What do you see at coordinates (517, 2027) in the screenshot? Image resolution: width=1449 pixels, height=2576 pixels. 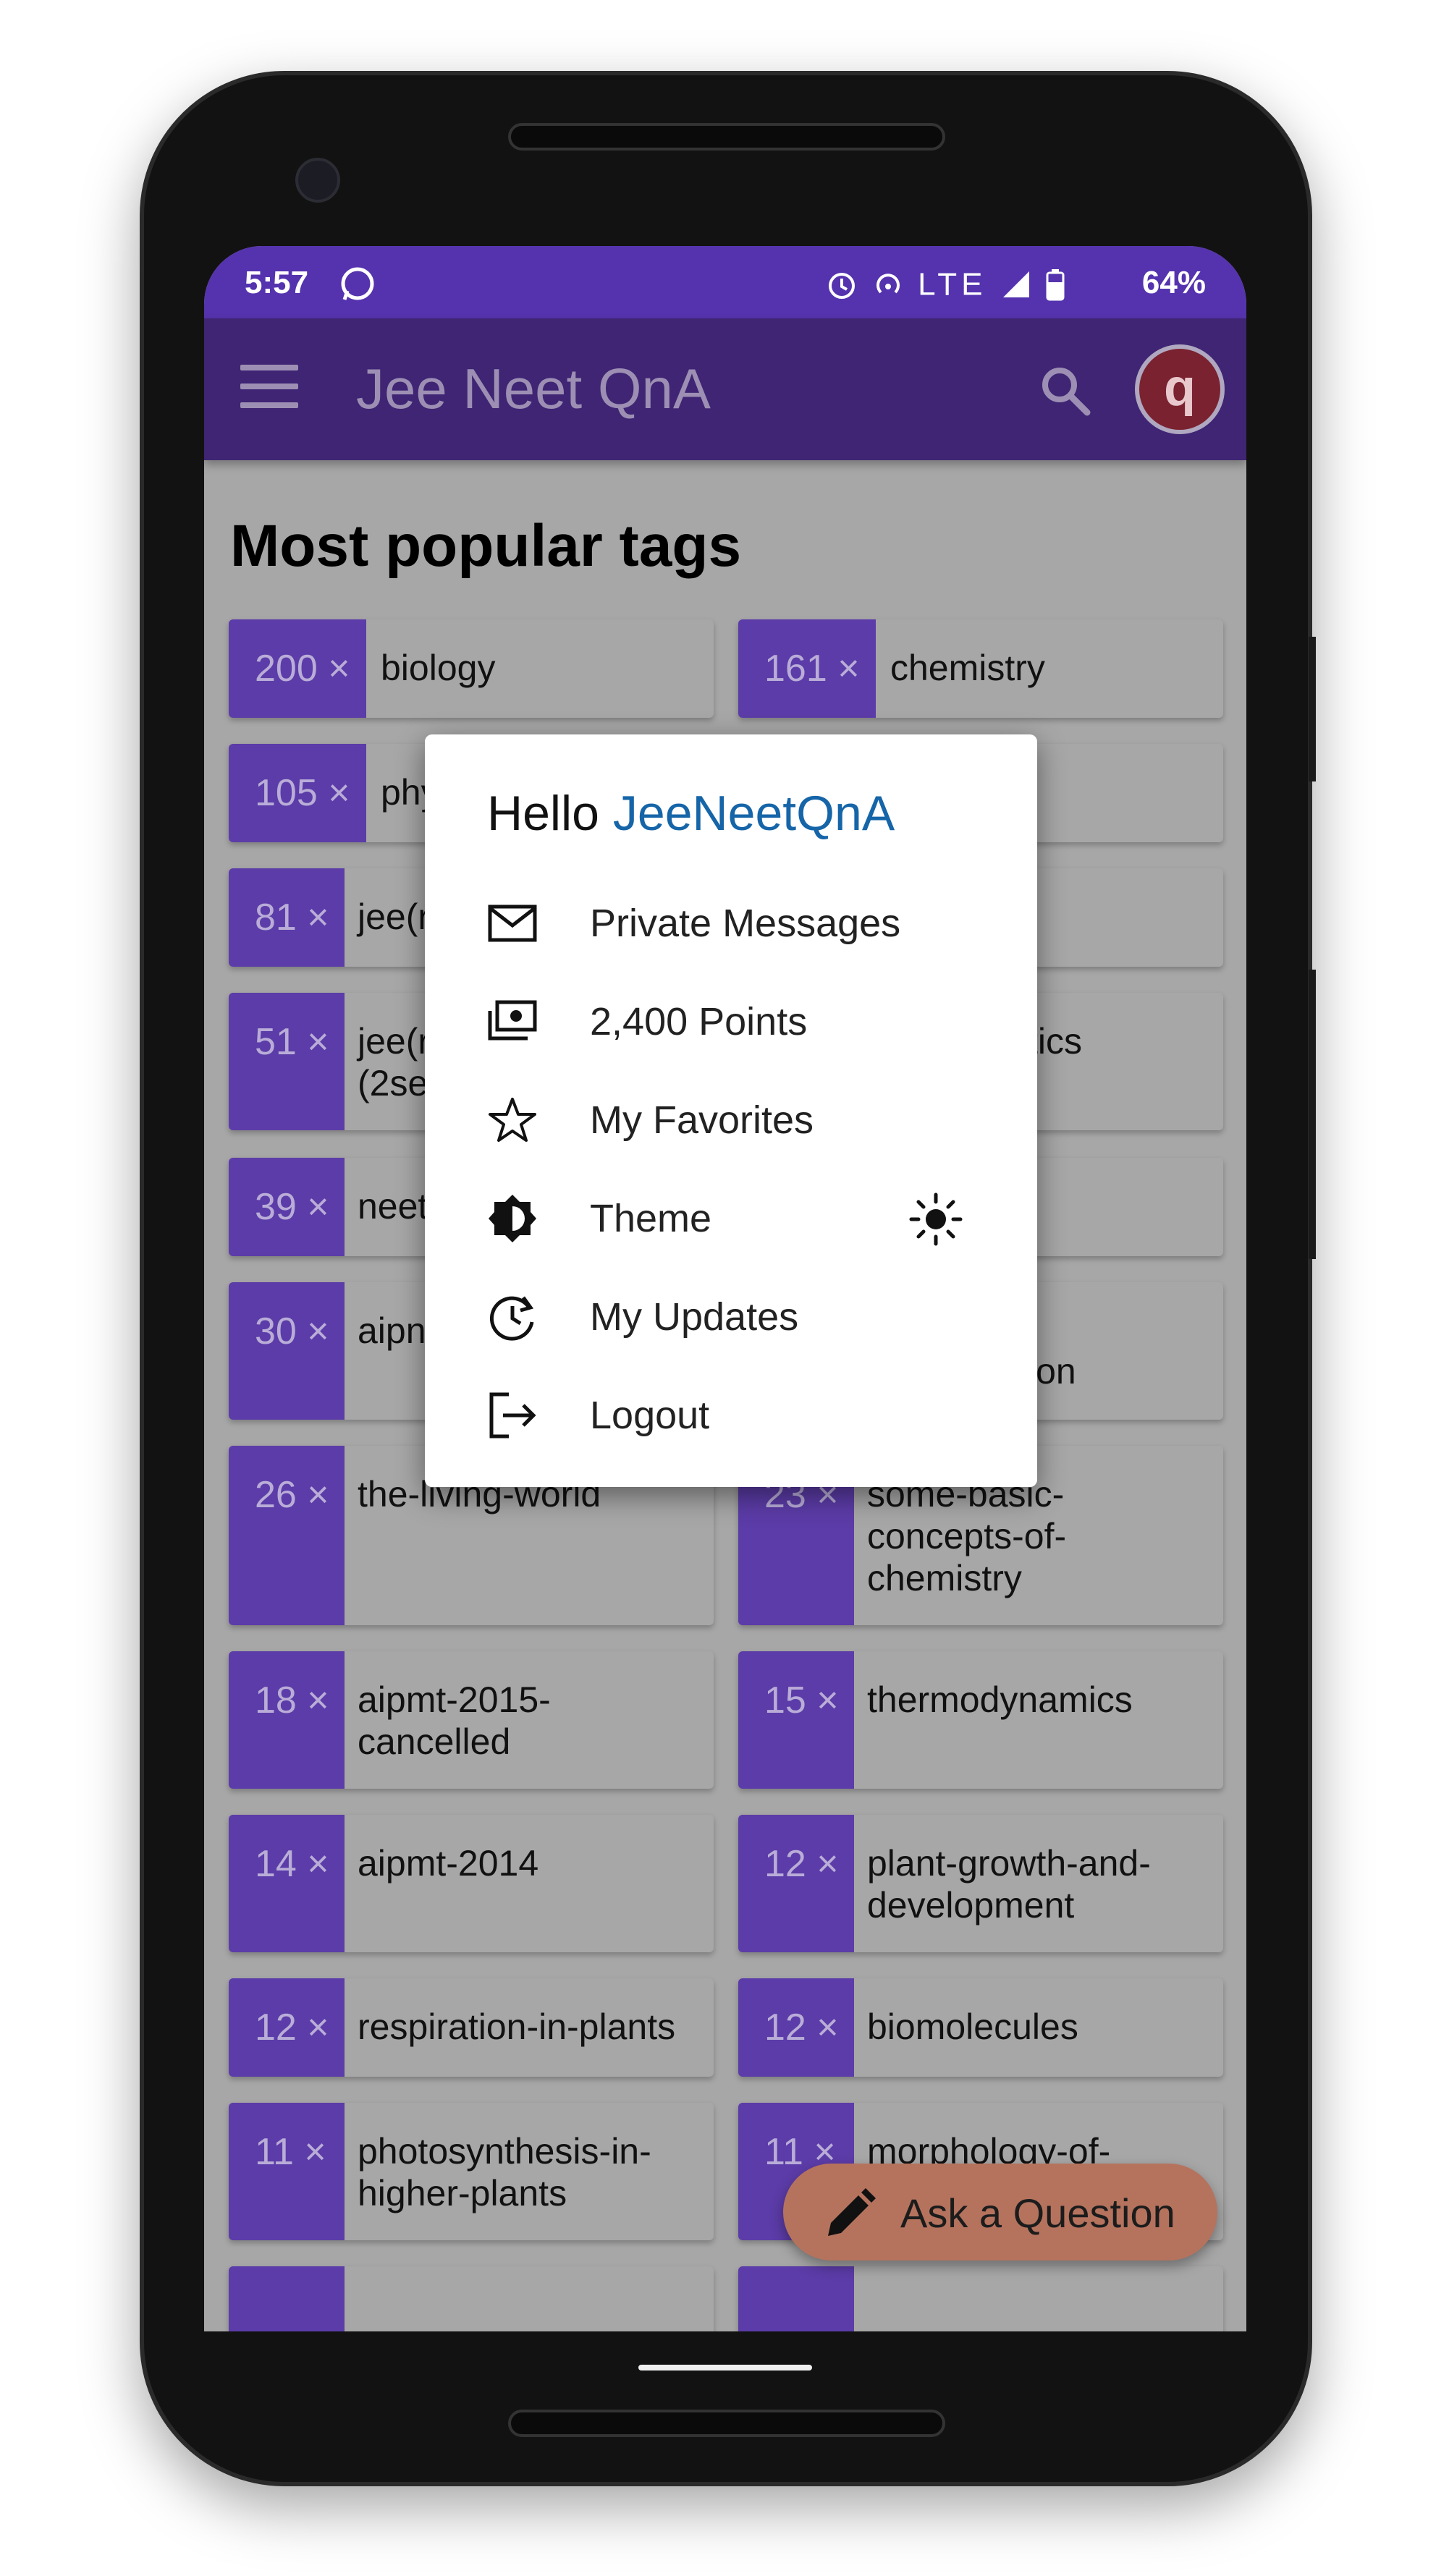 I see `tag-name: respiration-in-plants` at bounding box center [517, 2027].